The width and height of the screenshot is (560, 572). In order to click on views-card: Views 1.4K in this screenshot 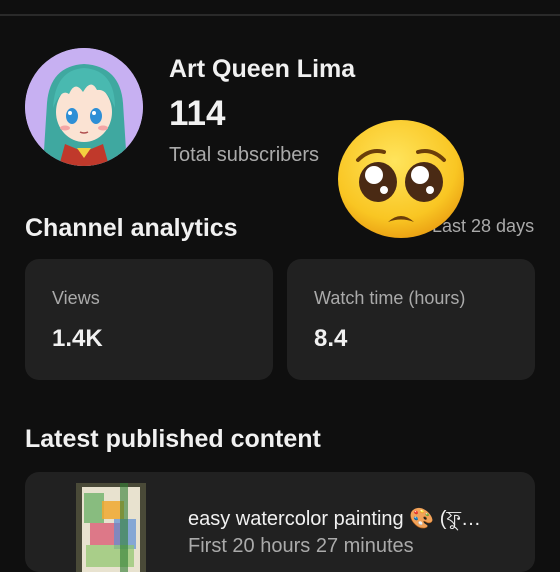, I will do `click(149, 319)`.